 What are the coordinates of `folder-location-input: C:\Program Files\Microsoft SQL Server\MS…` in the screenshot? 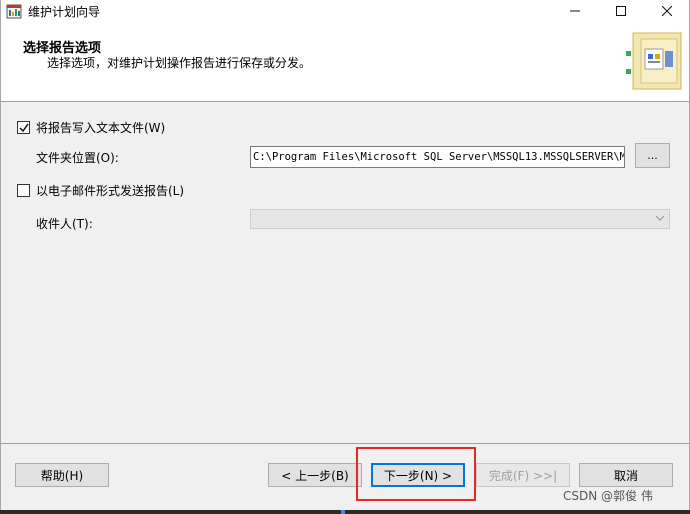 It's located at (437, 157).